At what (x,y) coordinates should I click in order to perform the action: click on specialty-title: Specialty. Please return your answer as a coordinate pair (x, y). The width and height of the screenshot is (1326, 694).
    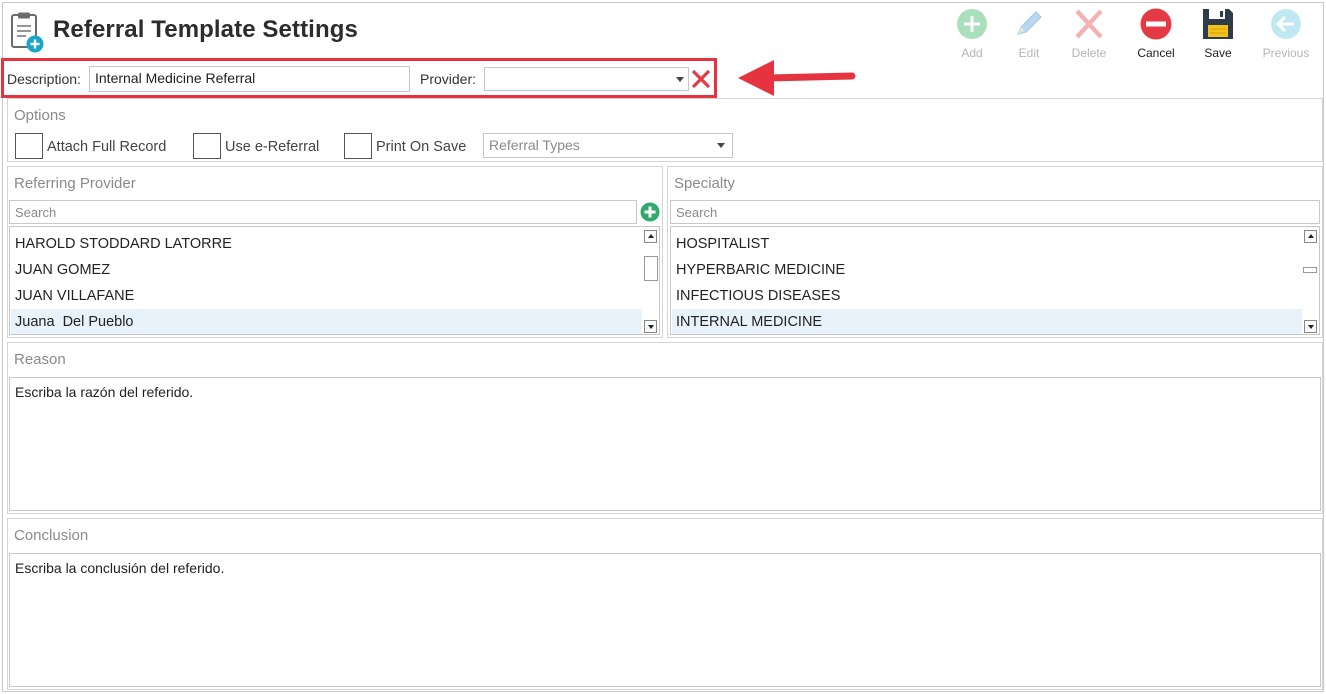
    Looking at the image, I should click on (704, 183).